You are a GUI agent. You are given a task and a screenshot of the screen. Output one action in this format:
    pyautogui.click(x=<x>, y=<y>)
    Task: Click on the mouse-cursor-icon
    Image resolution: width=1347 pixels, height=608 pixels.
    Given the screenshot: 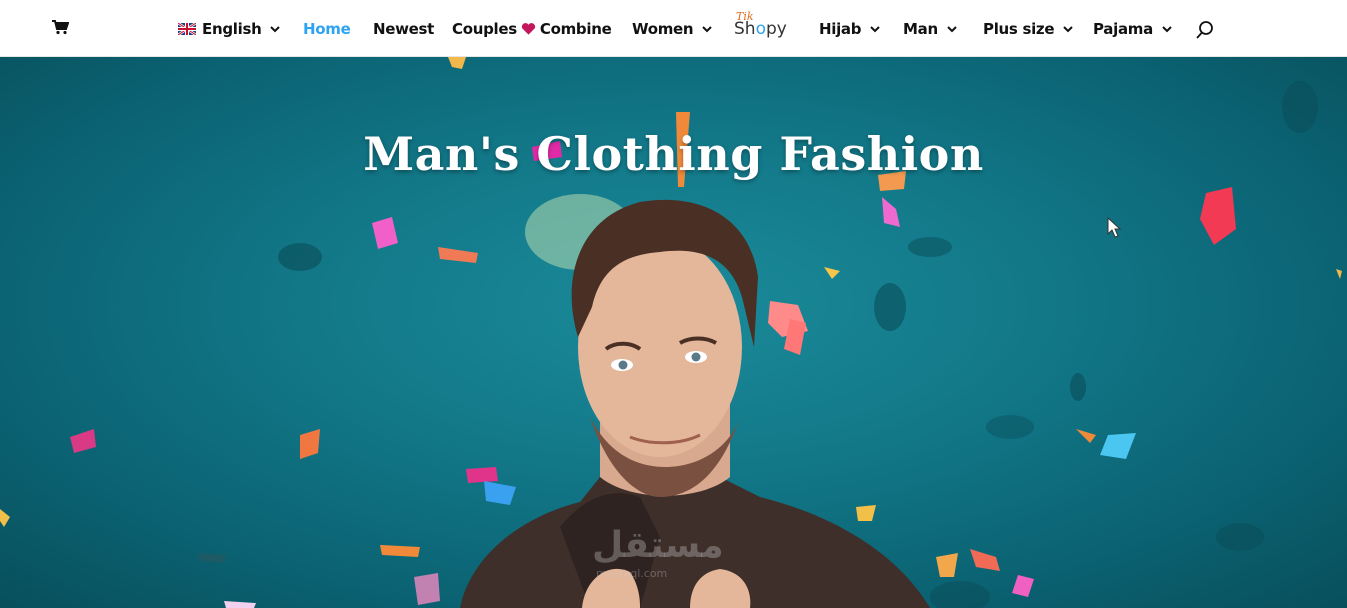 What is the action you would take?
    pyautogui.click(x=1114, y=227)
    